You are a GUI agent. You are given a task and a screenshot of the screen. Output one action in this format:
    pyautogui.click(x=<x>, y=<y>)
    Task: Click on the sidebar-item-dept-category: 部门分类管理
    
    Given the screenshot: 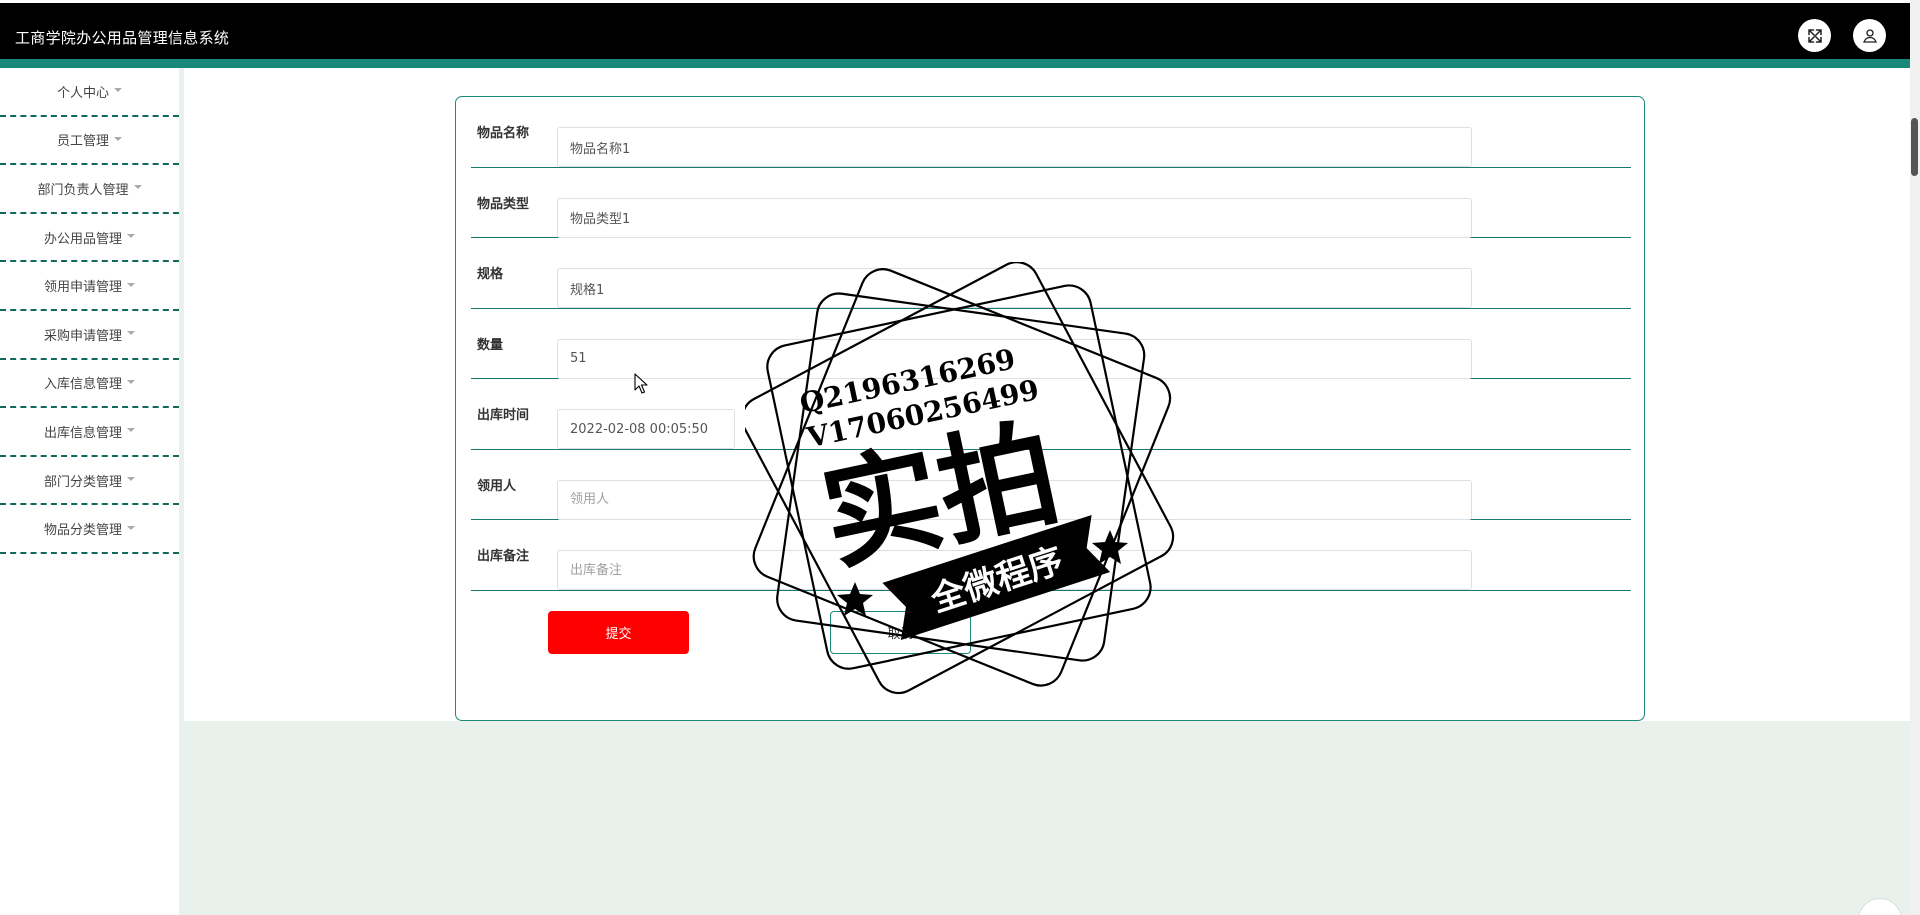 What is the action you would take?
    pyautogui.click(x=89, y=481)
    